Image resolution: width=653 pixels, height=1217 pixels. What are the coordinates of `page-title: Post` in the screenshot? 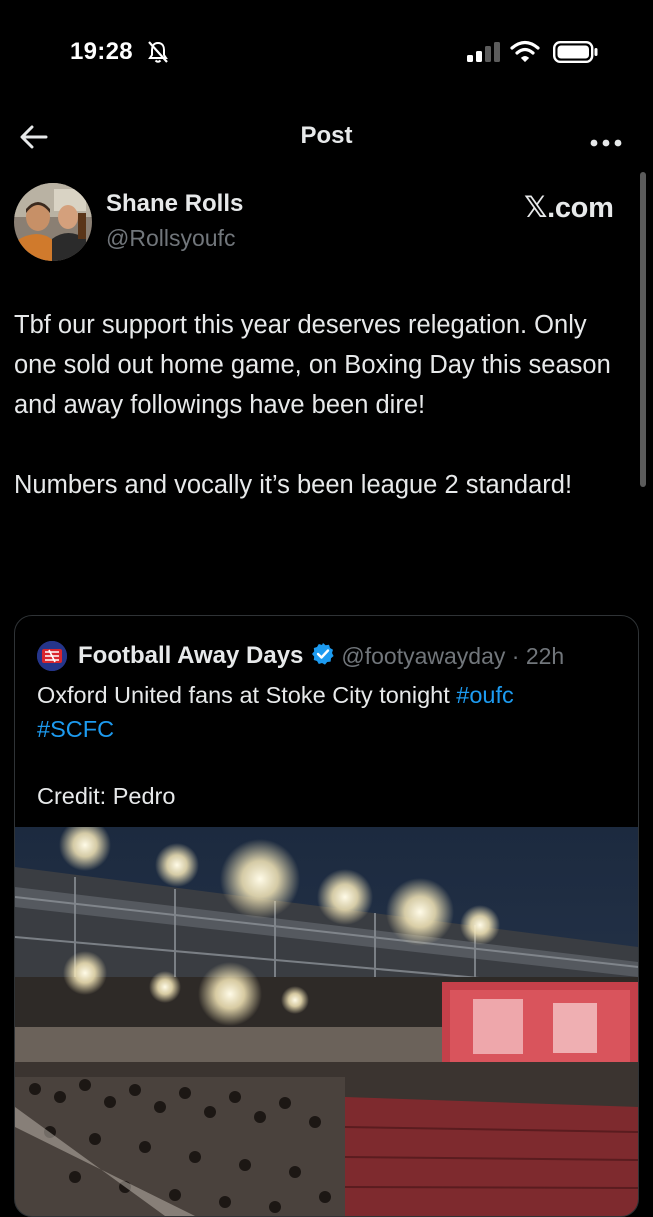 It's located at (326, 135).